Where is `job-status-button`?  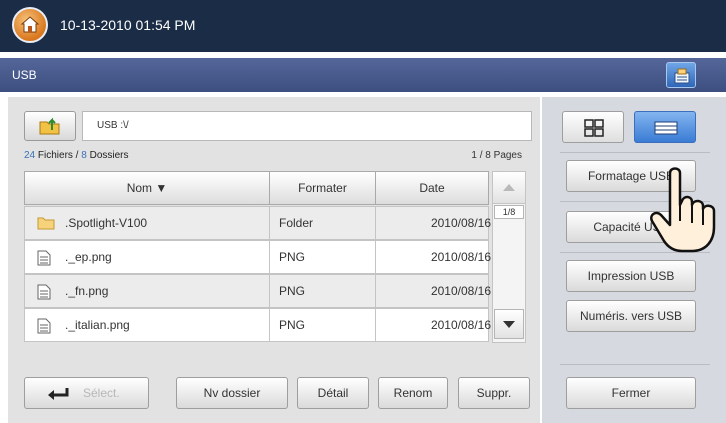
job-status-button is located at coordinates (681, 75).